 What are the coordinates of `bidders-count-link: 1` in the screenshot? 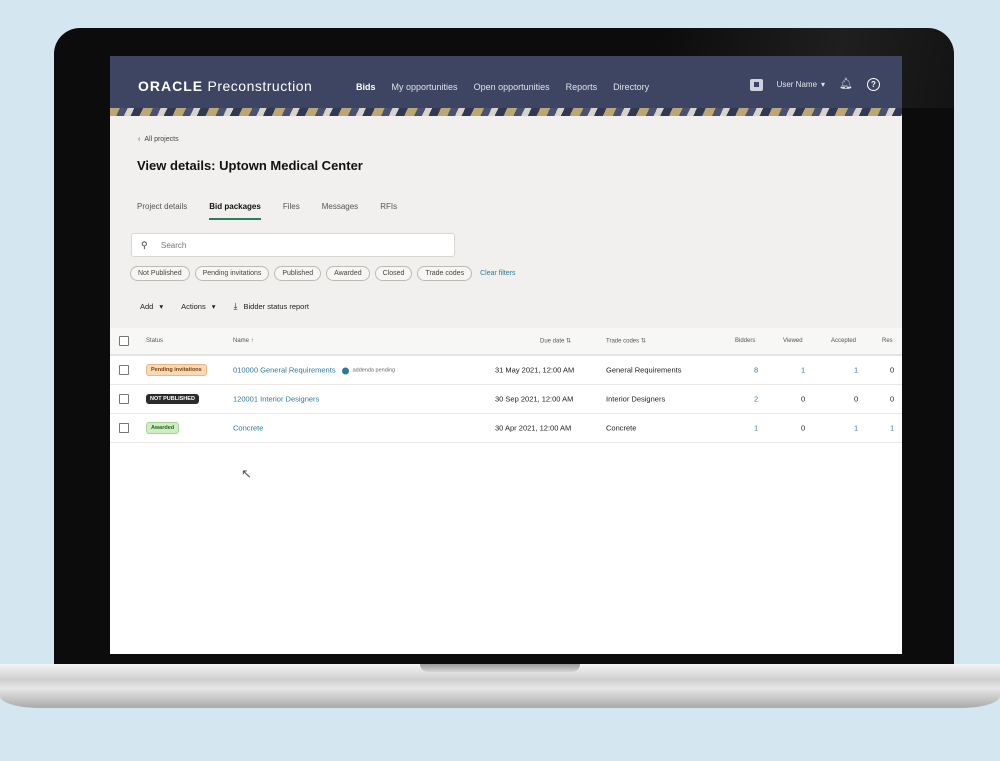 It's located at (756, 428).